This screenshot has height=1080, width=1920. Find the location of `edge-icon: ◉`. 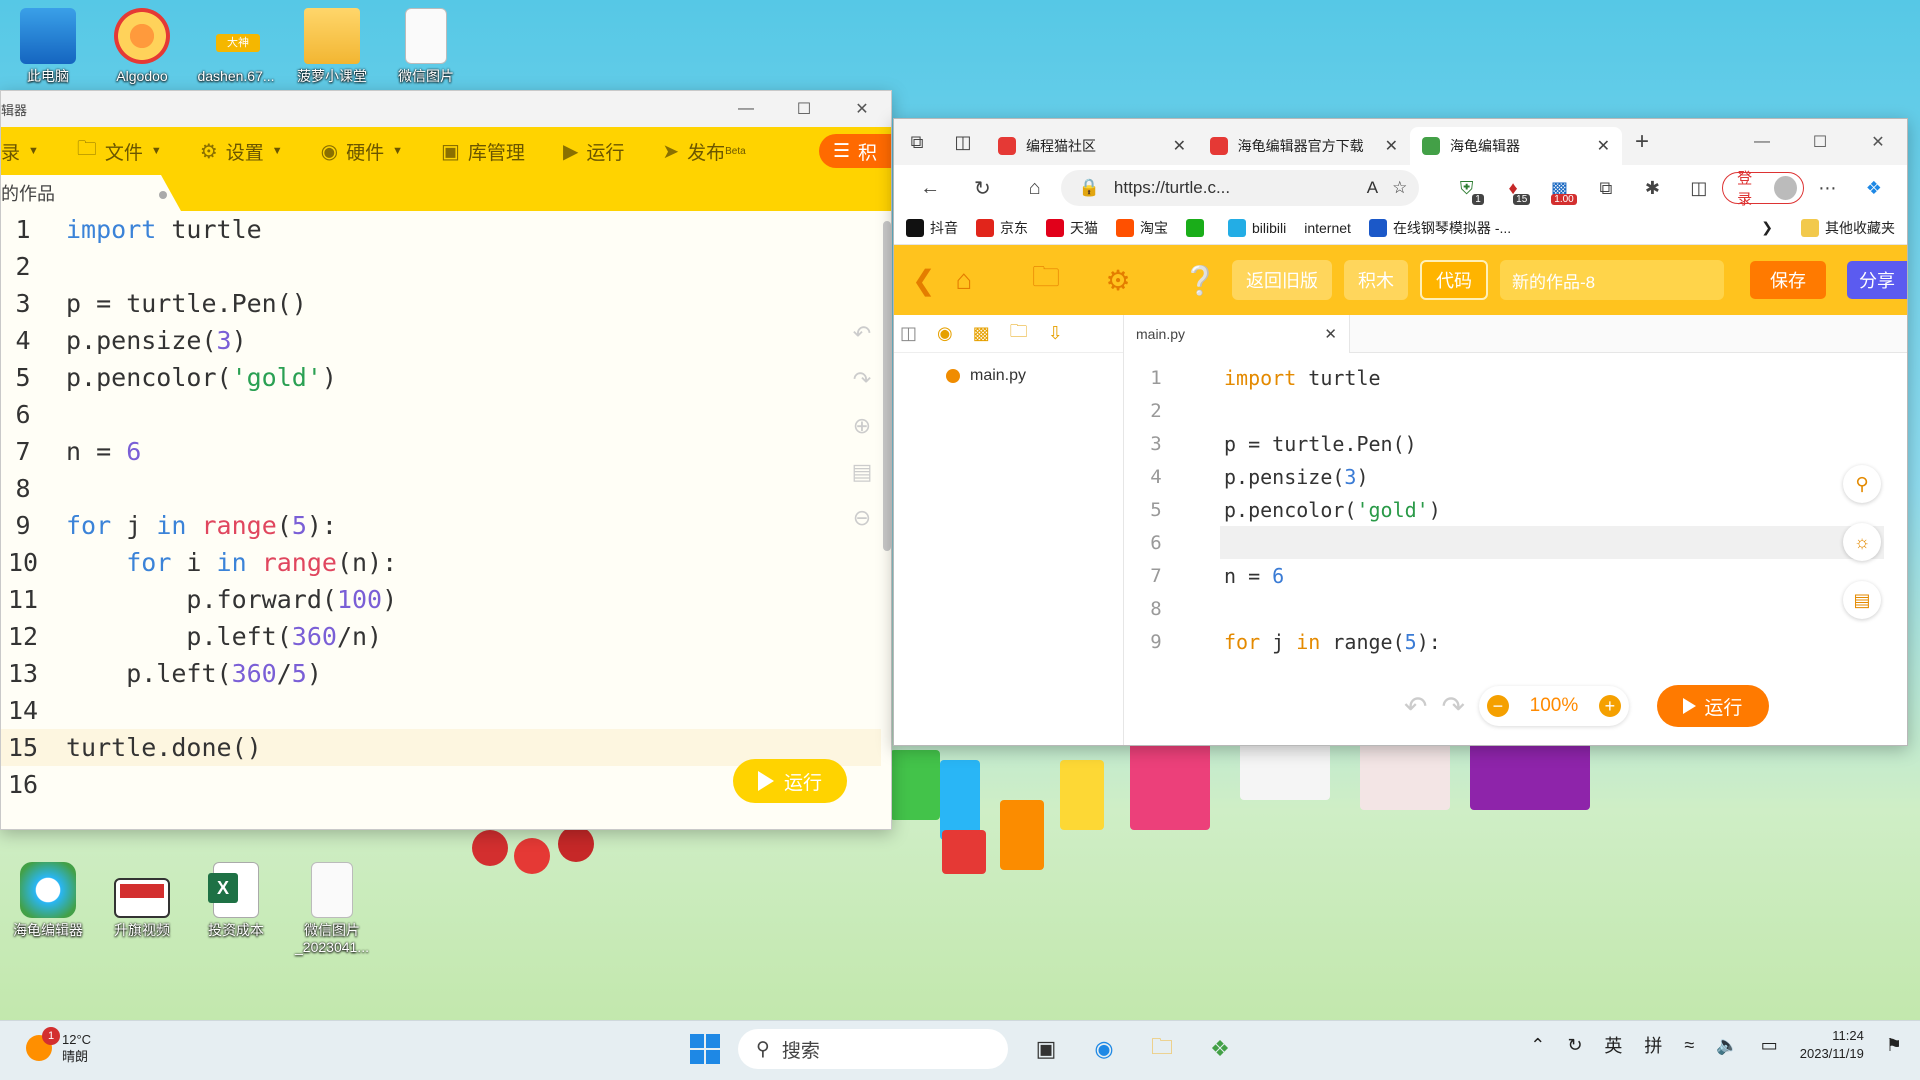

edge-icon: ◉ is located at coordinates (1104, 1049).